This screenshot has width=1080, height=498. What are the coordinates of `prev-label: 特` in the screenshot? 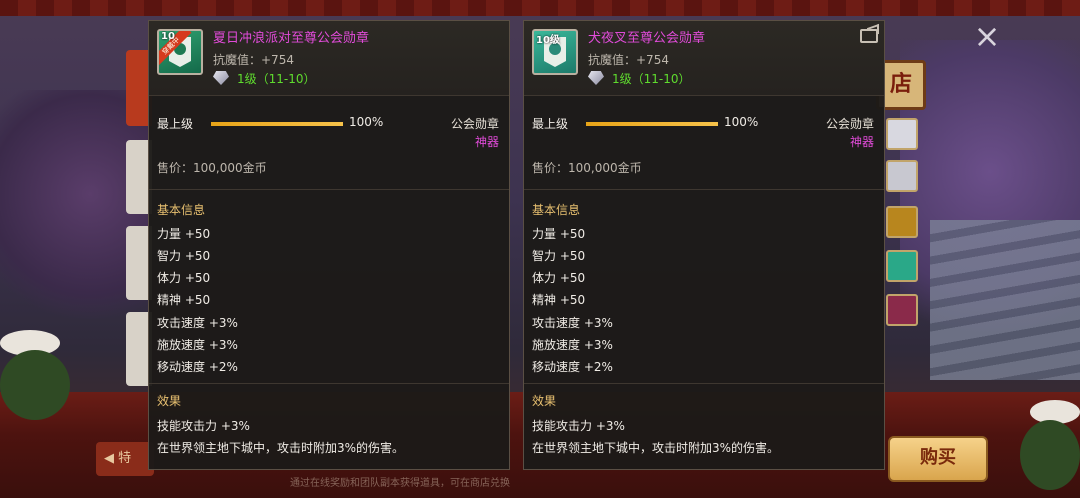 It's located at (125, 458).